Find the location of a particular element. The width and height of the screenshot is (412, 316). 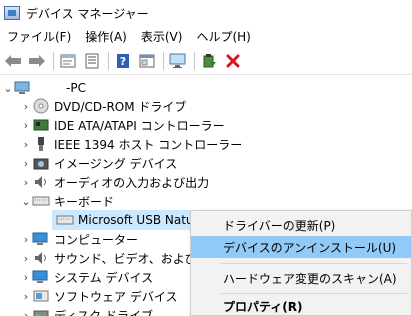

tree-item-label: イメージング デバイス is located at coordinates (116, 163).